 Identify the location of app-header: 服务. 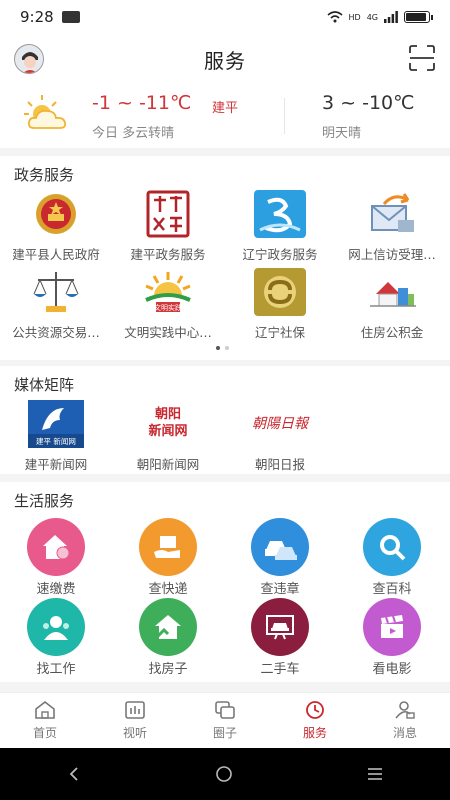
(225, 59).